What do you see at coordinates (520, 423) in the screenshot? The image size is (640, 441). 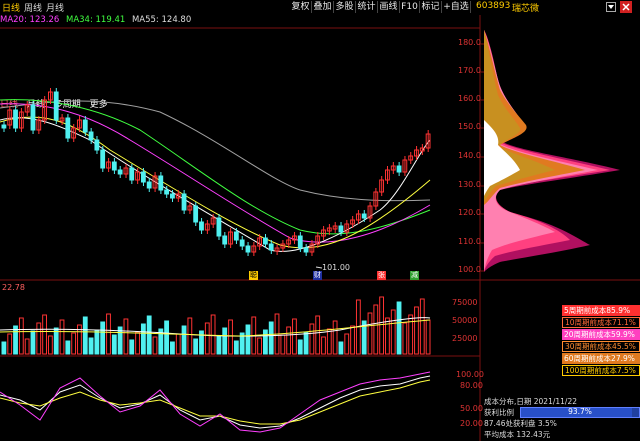 I see `profit-line: 87.46处获利盘 3.5%` at bounding box center [520, 423].